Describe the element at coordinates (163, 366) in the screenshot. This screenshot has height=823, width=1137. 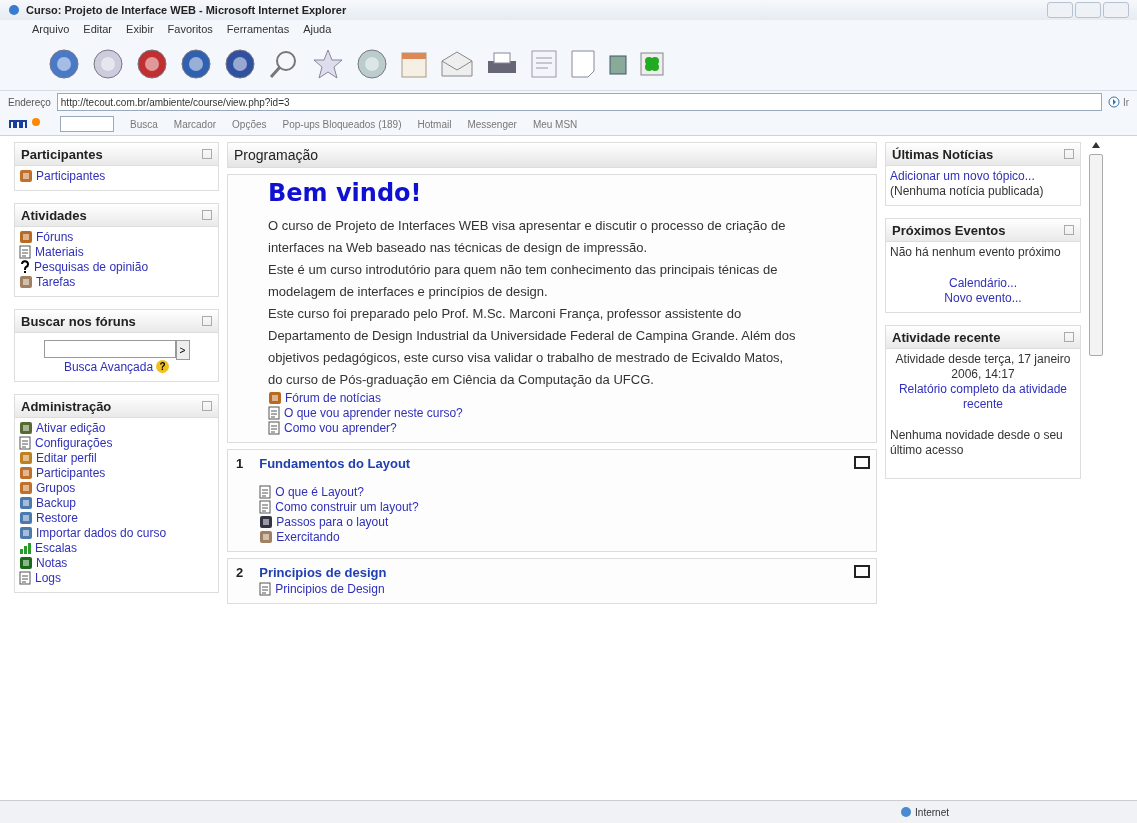
I see `help-icon: ?` at that location.